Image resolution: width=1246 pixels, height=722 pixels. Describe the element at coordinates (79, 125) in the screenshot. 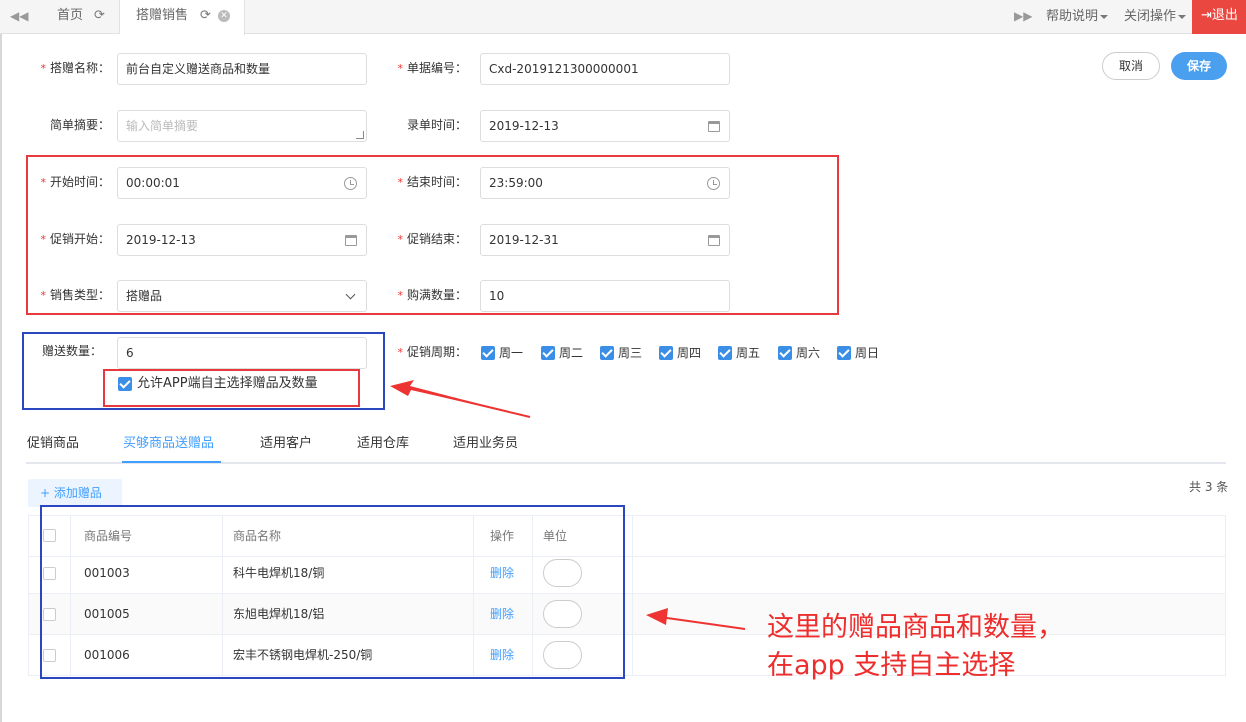

I see `summary-label: 简单摘要：` at that location.